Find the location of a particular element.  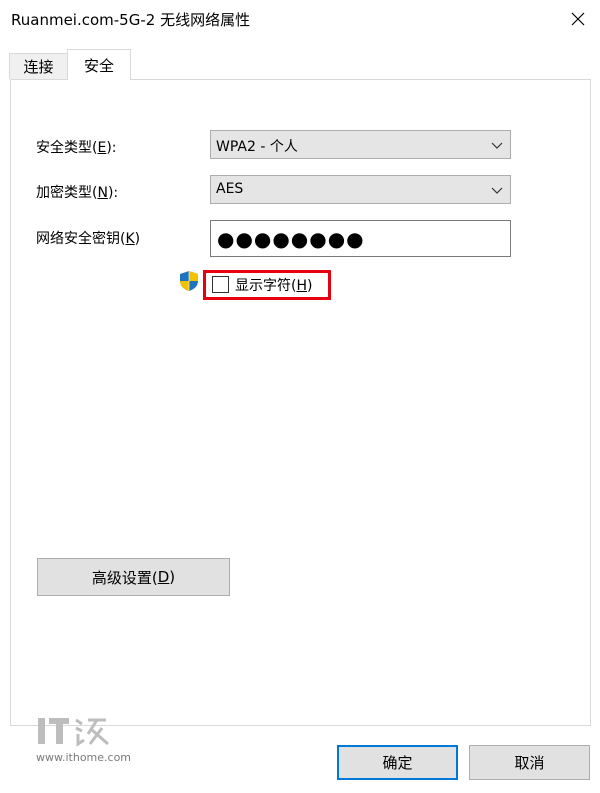

security-key-value: ●●●●●●●● is located at coordinates (291, 239).